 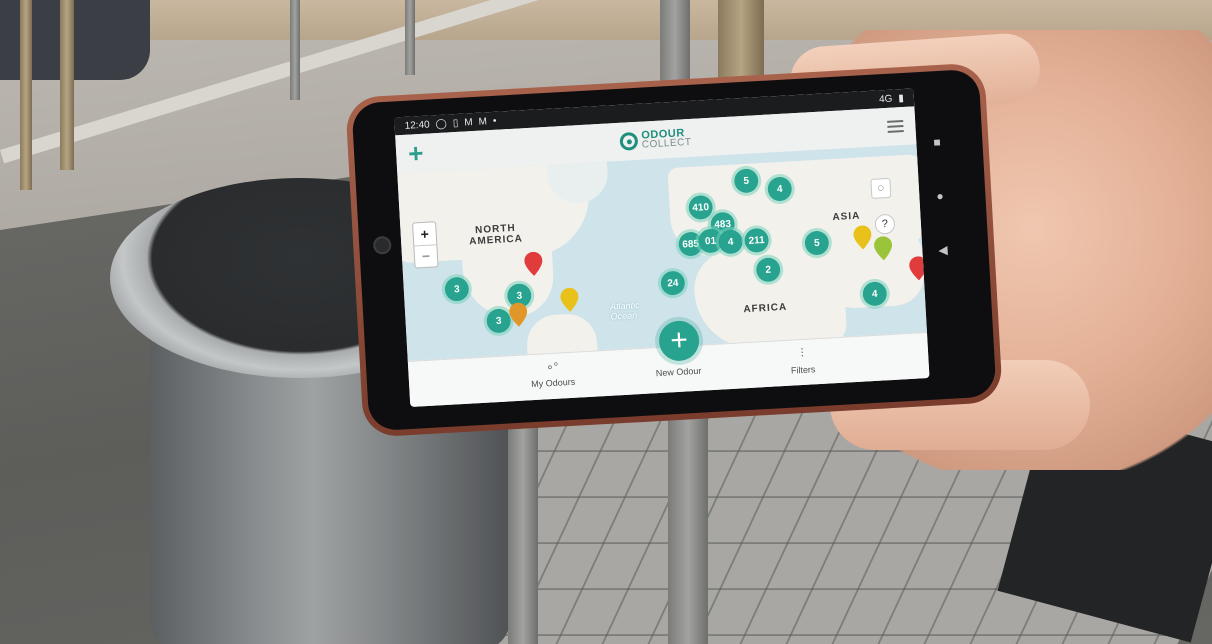 What do you see at coordinates (901, 98) in the screenshot?
I see `battery-icon: ▮` at bounding box center [901, 98].